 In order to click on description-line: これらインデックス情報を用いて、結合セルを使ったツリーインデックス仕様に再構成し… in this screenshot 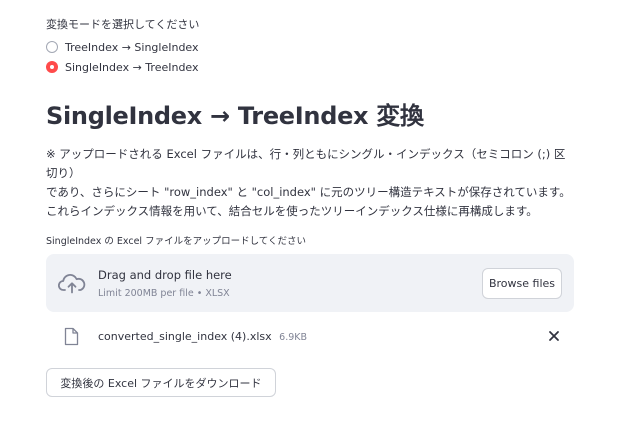, I will do `click(292, 211)`.